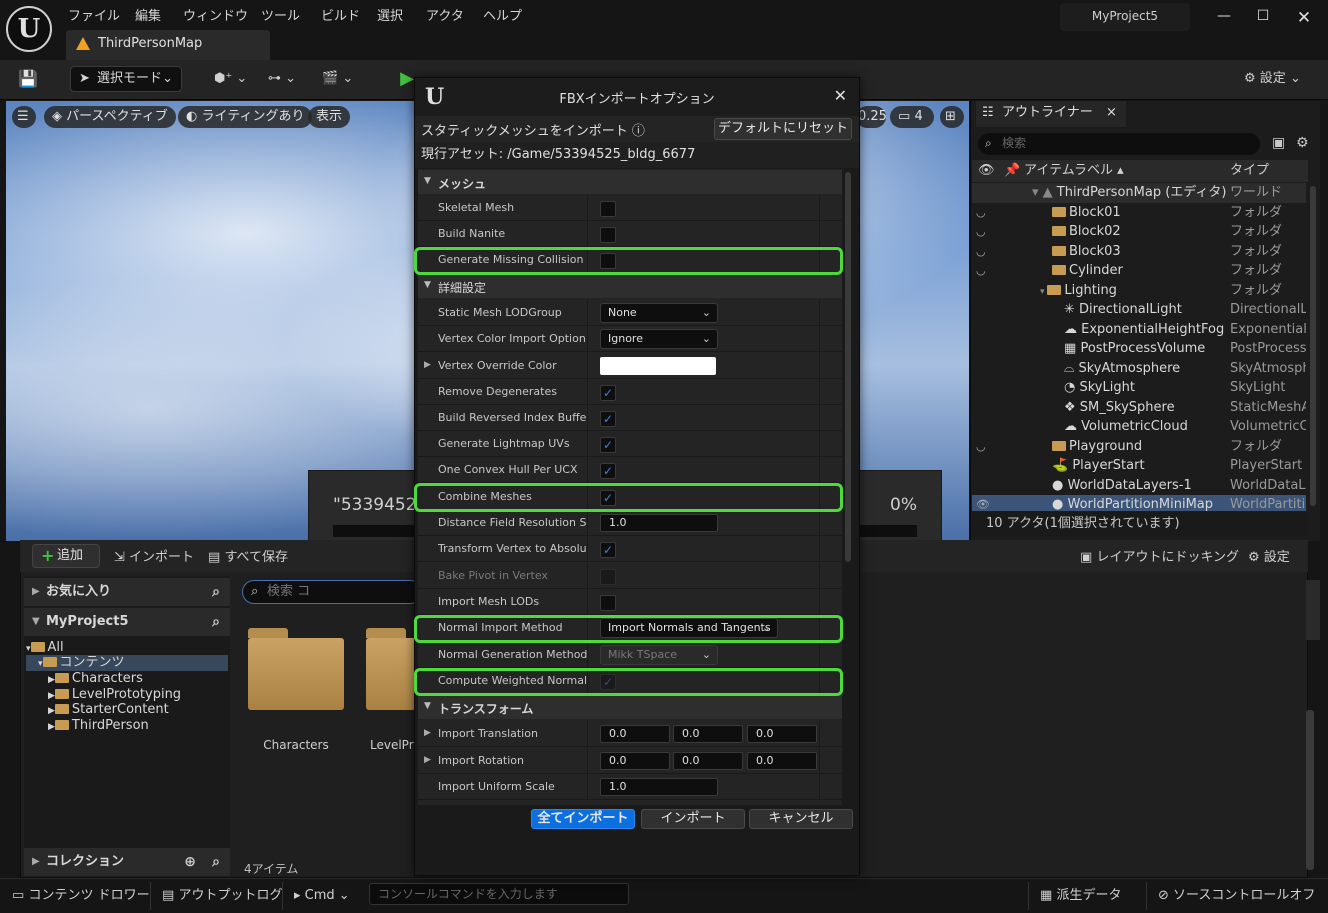  What do you see at coordinates (127, 622) in the screenshot?
I see `project-section: ▼ MyProject5 ⌕` at bounding box center [127, 622].